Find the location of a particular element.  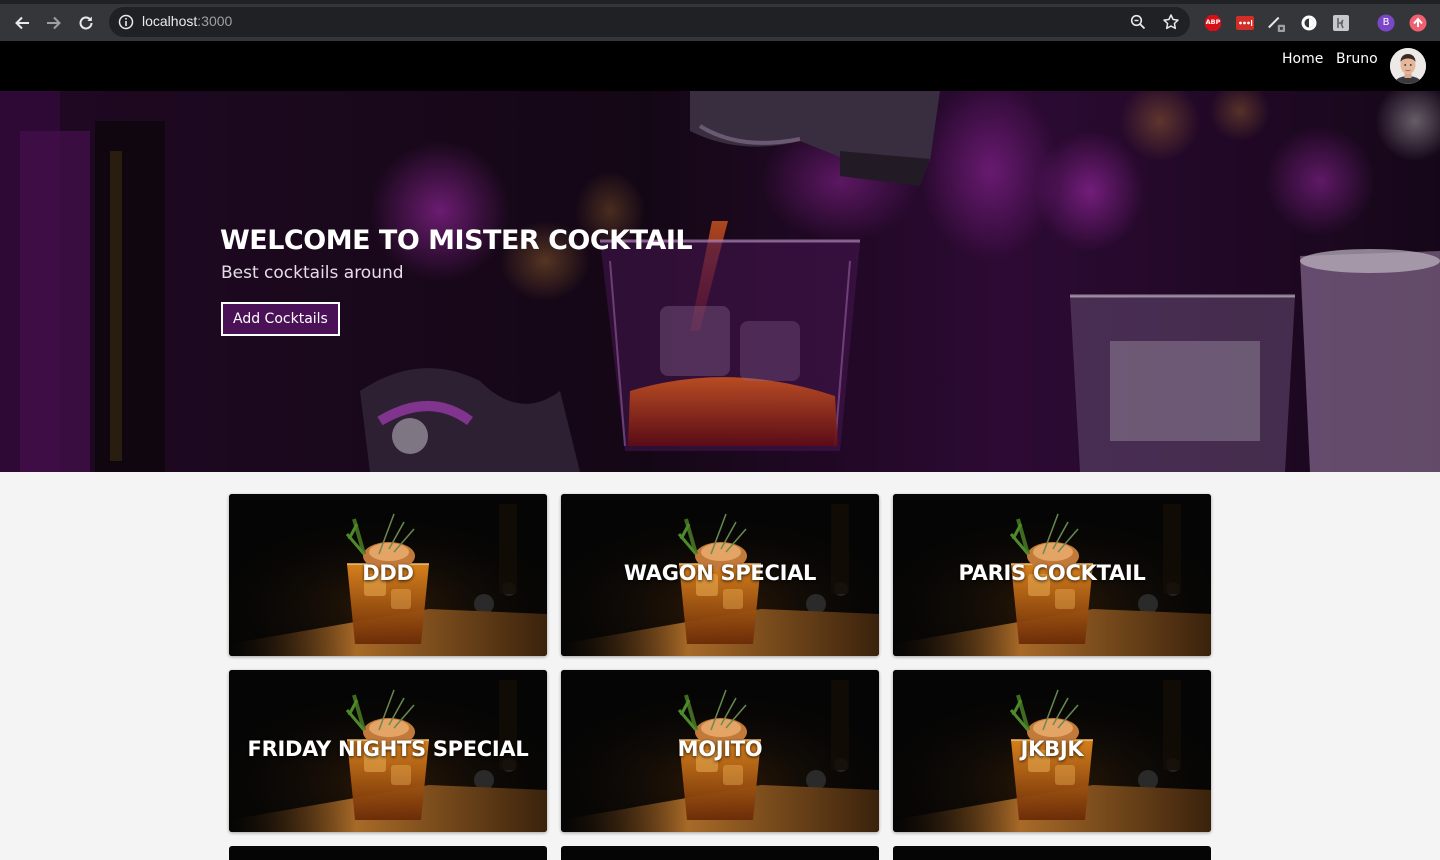

profile-avatar-icon: B is located at coordinates (1386, 23).